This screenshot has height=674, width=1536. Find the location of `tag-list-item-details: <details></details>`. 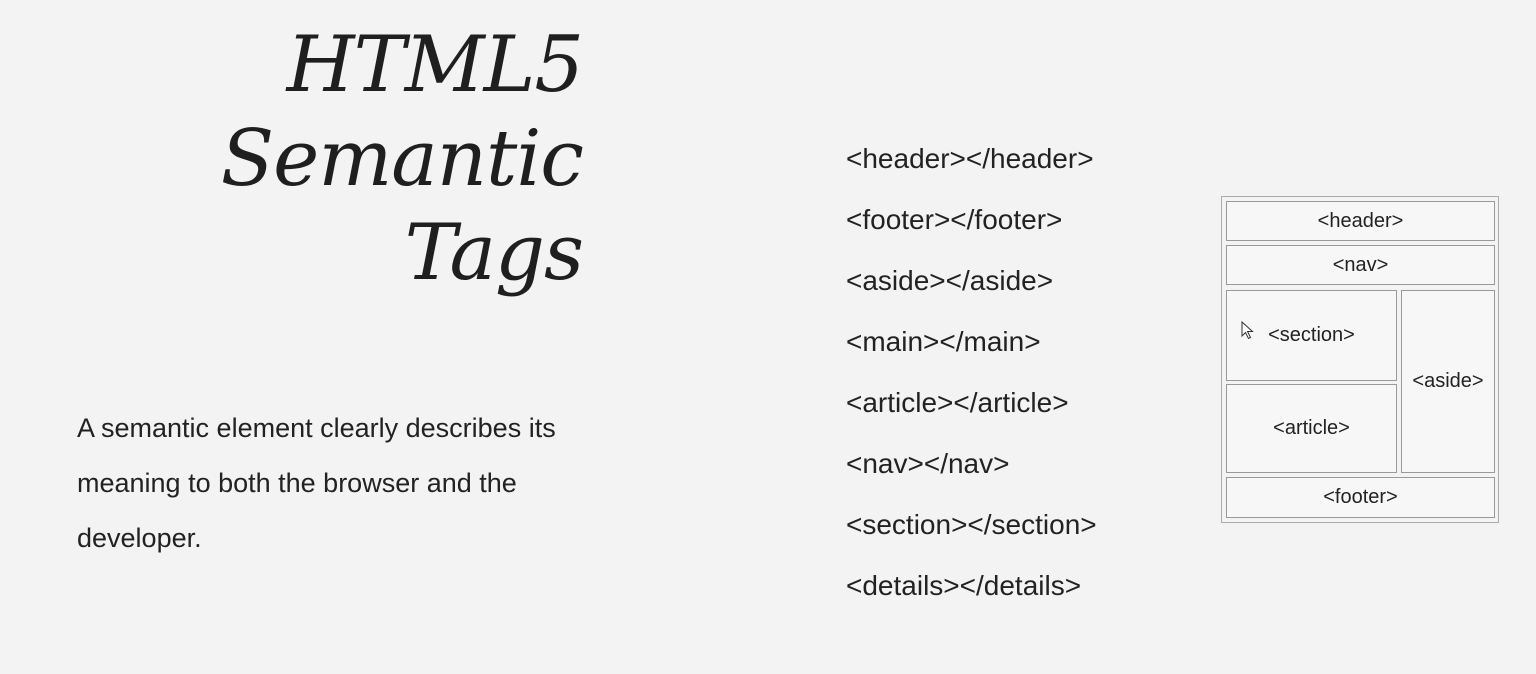

tag-list-item-details: <details></details> is located at coordinates (964, 585).